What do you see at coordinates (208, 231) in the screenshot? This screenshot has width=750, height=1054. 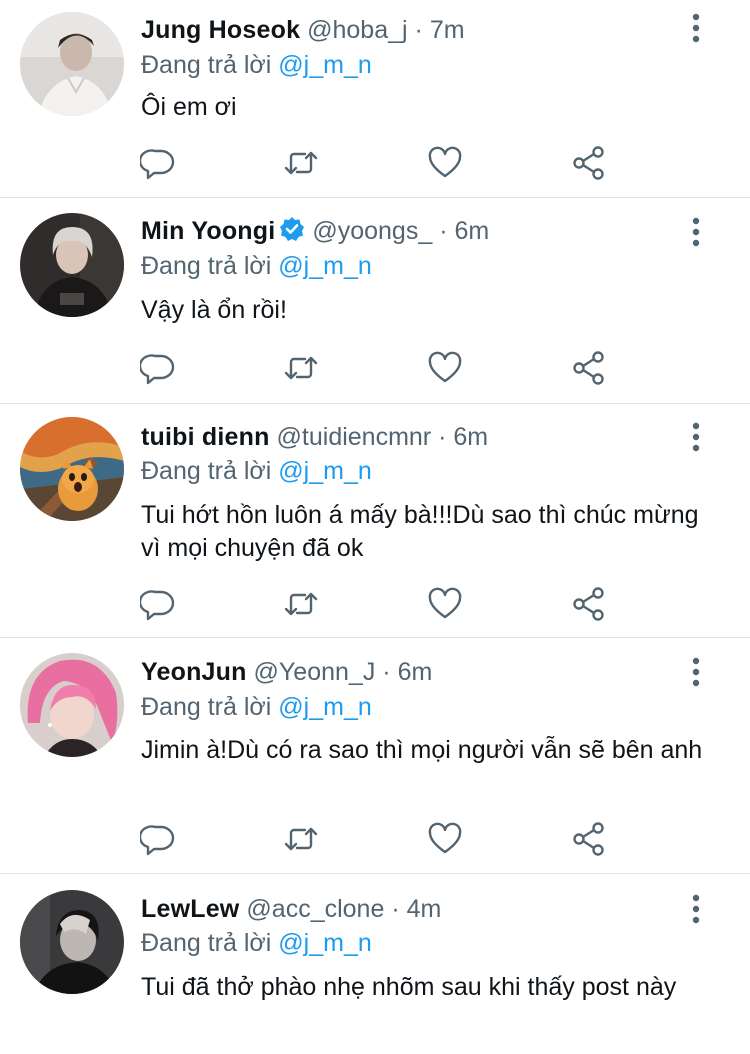 I see `display-name: Min Yoongi` at bounding box center [208, 231].